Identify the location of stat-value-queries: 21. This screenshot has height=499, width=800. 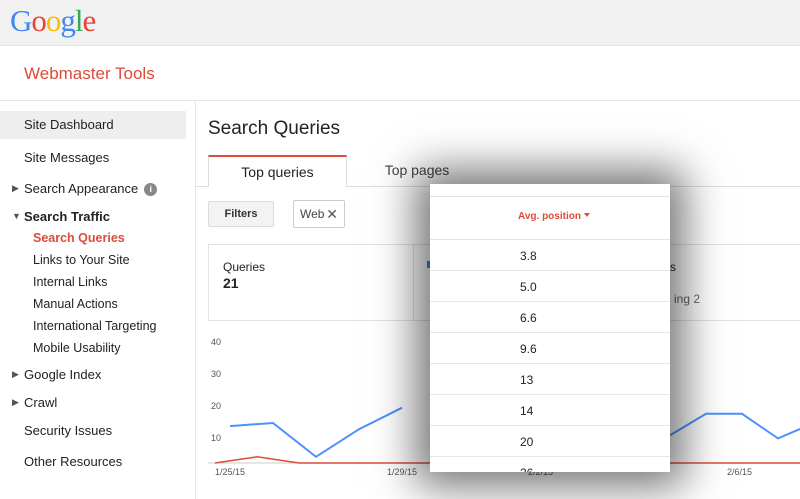
(231, 283).